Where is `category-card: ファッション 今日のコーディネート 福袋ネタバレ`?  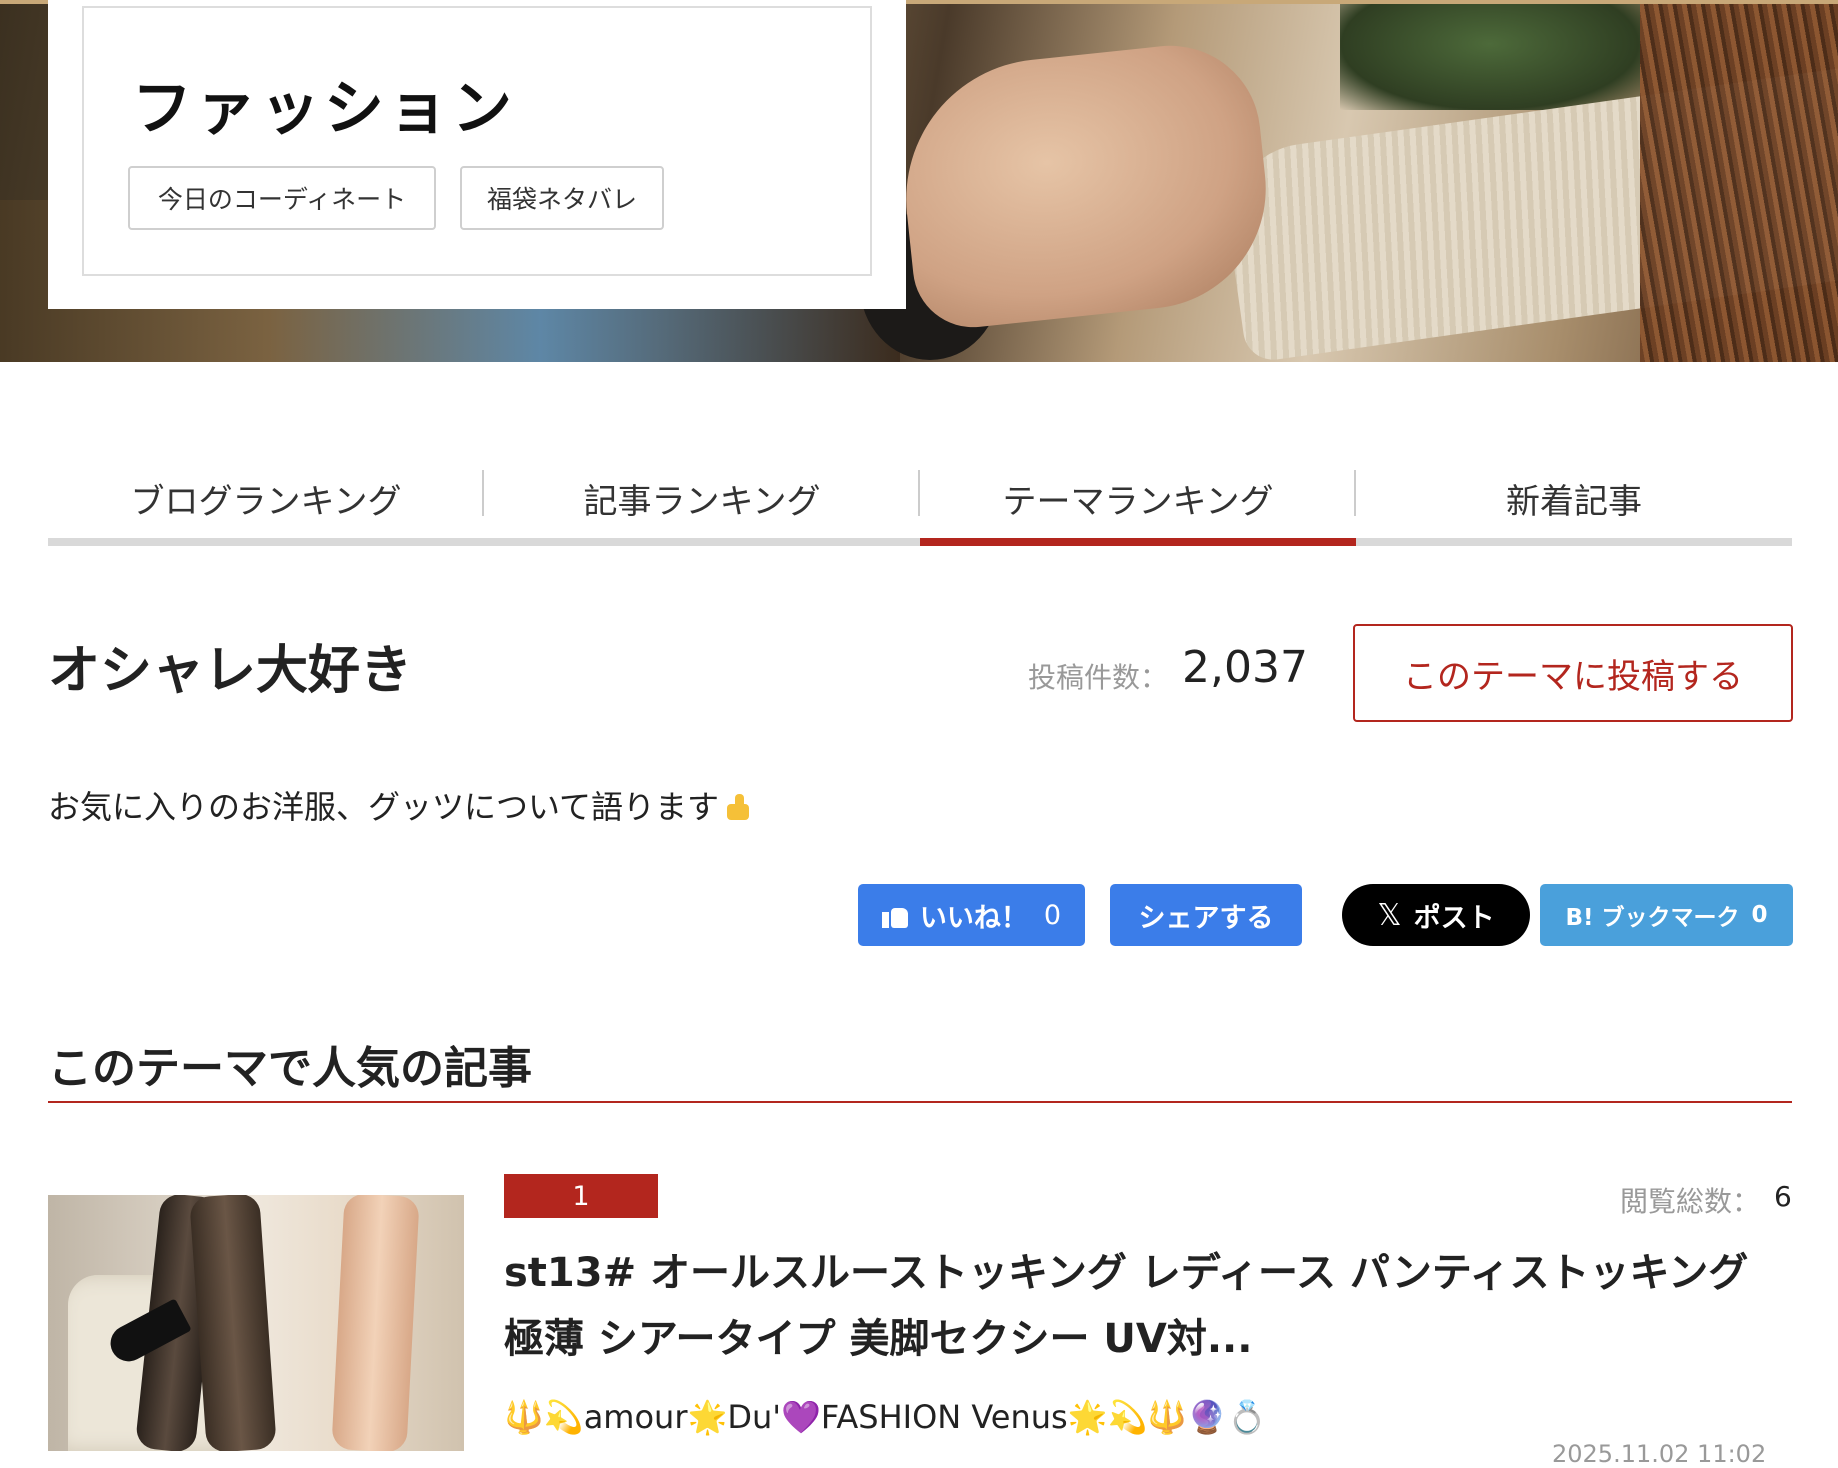
category-card: ファッション 今日のコーディネート 福袋ネタバレ is located at coordinates (477, 154).